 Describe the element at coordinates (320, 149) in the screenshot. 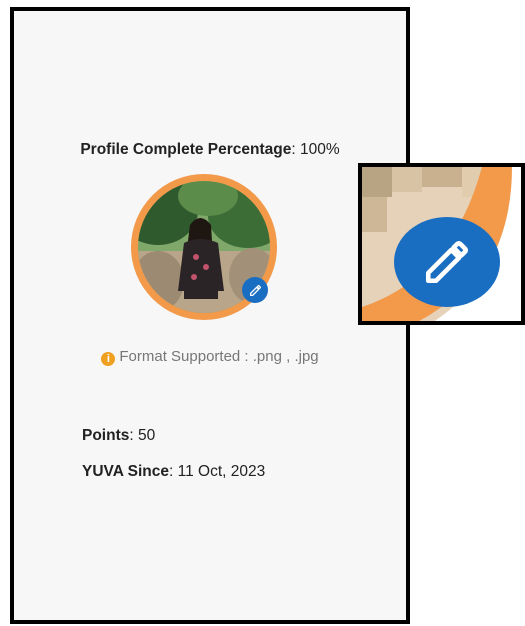

I see `completion-value: 100%` at that location.